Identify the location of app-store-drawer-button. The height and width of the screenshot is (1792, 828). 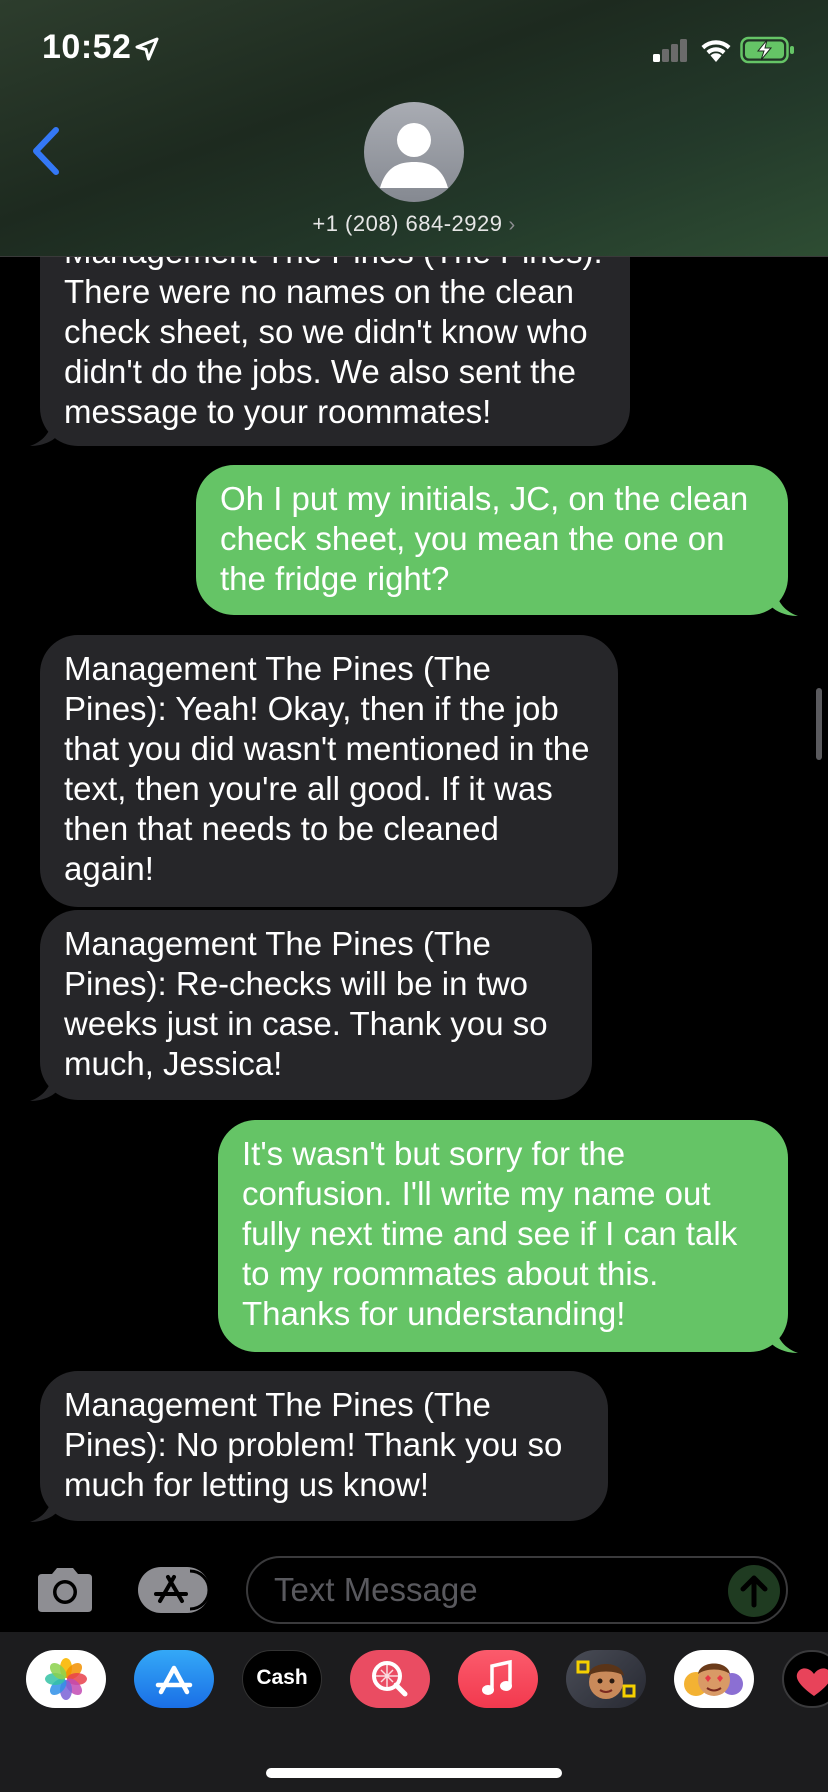
(174, 1590).